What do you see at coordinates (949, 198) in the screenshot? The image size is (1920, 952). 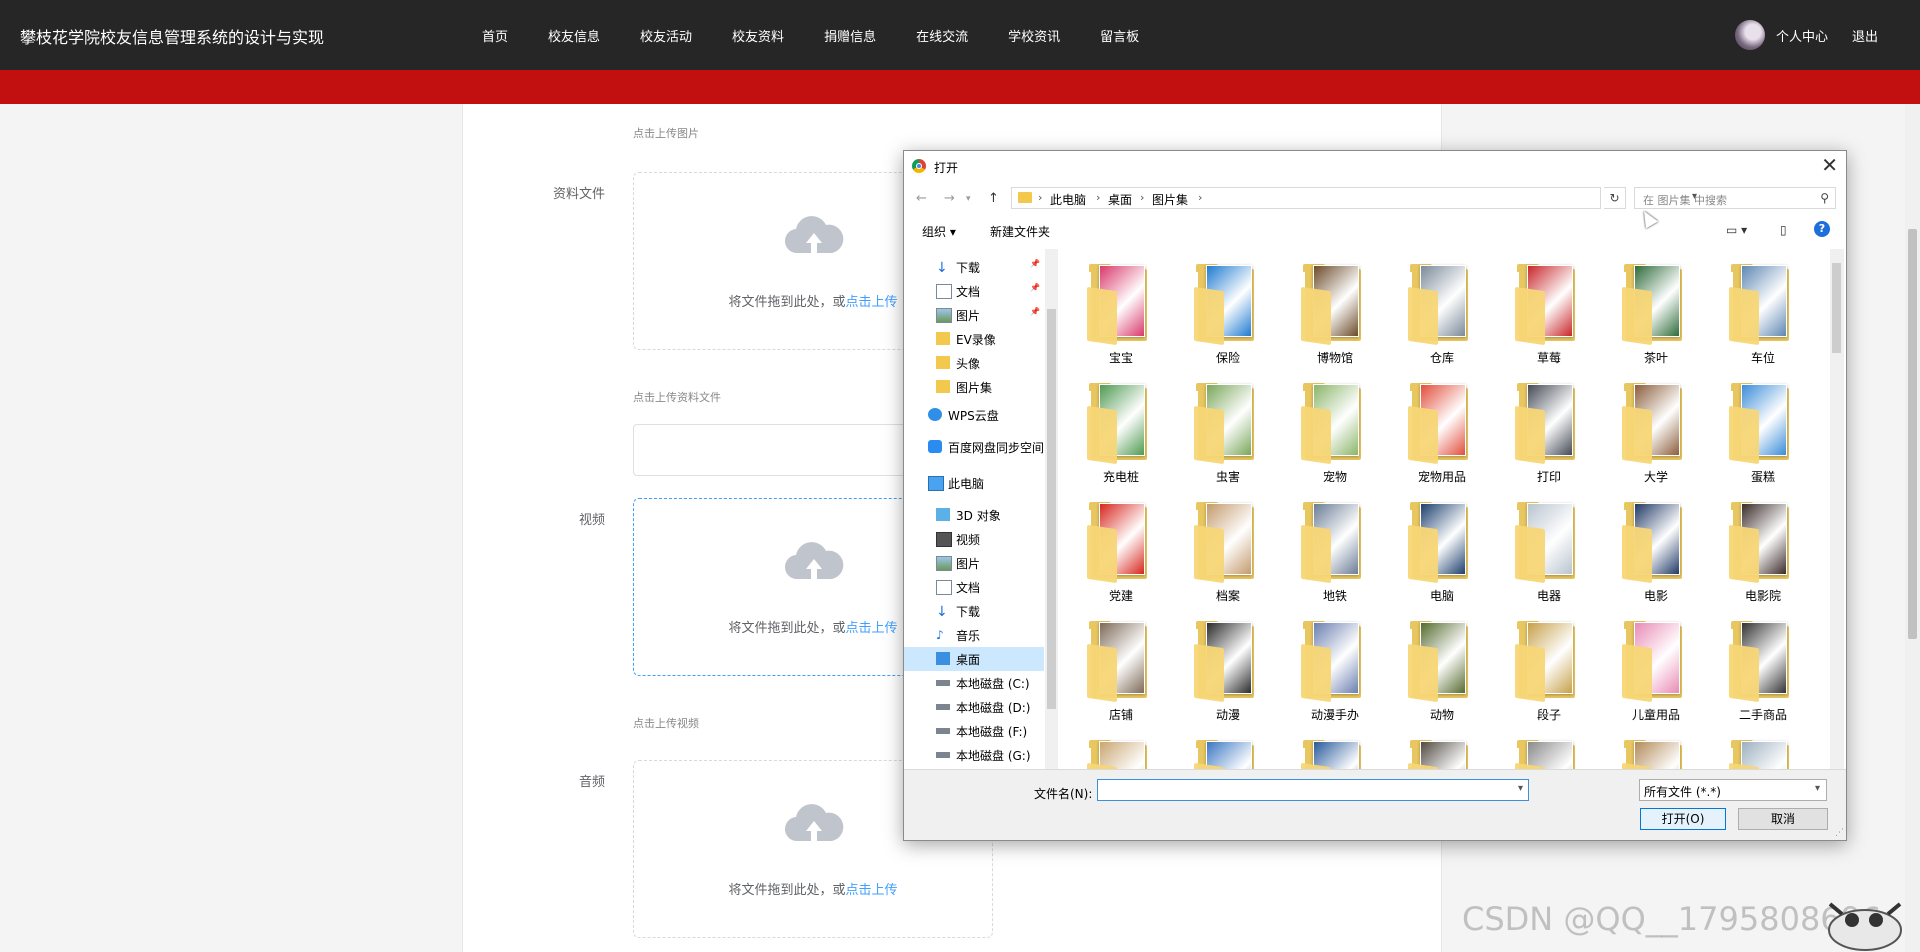 I see `forward-arrow-icon: →` at bounding box center [949, 198].